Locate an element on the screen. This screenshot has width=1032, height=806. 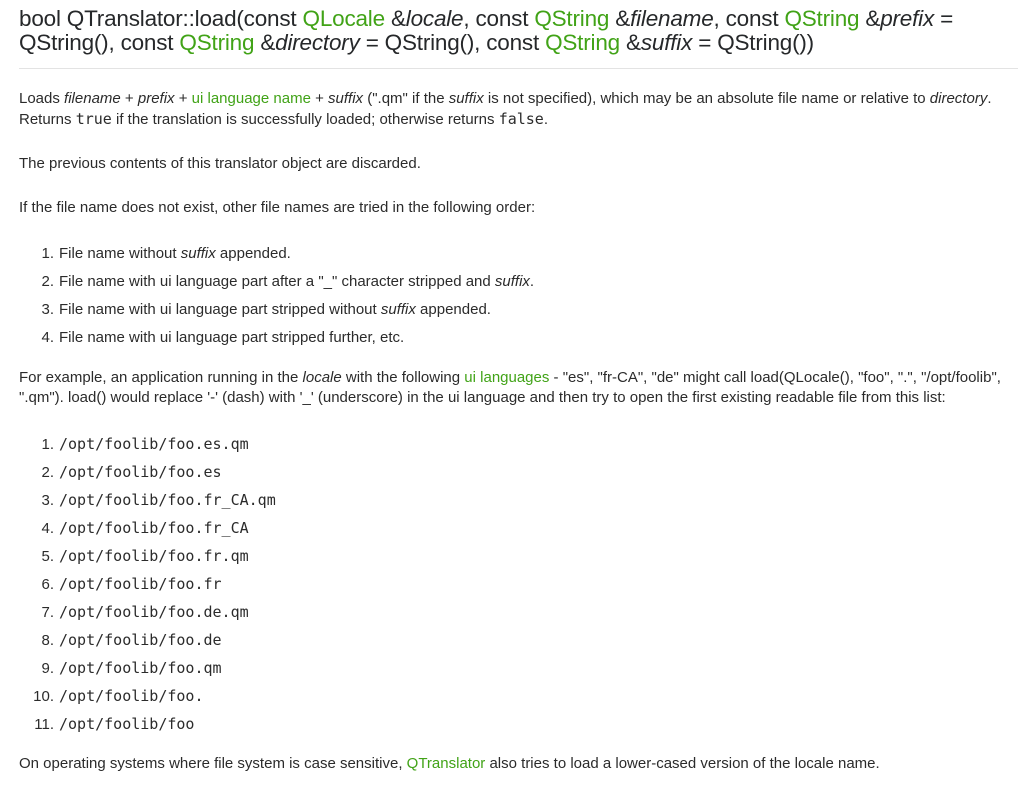
file-list-item: 4. /opt/foolib/foo.fr_CA is located at coordinates (518, 528).